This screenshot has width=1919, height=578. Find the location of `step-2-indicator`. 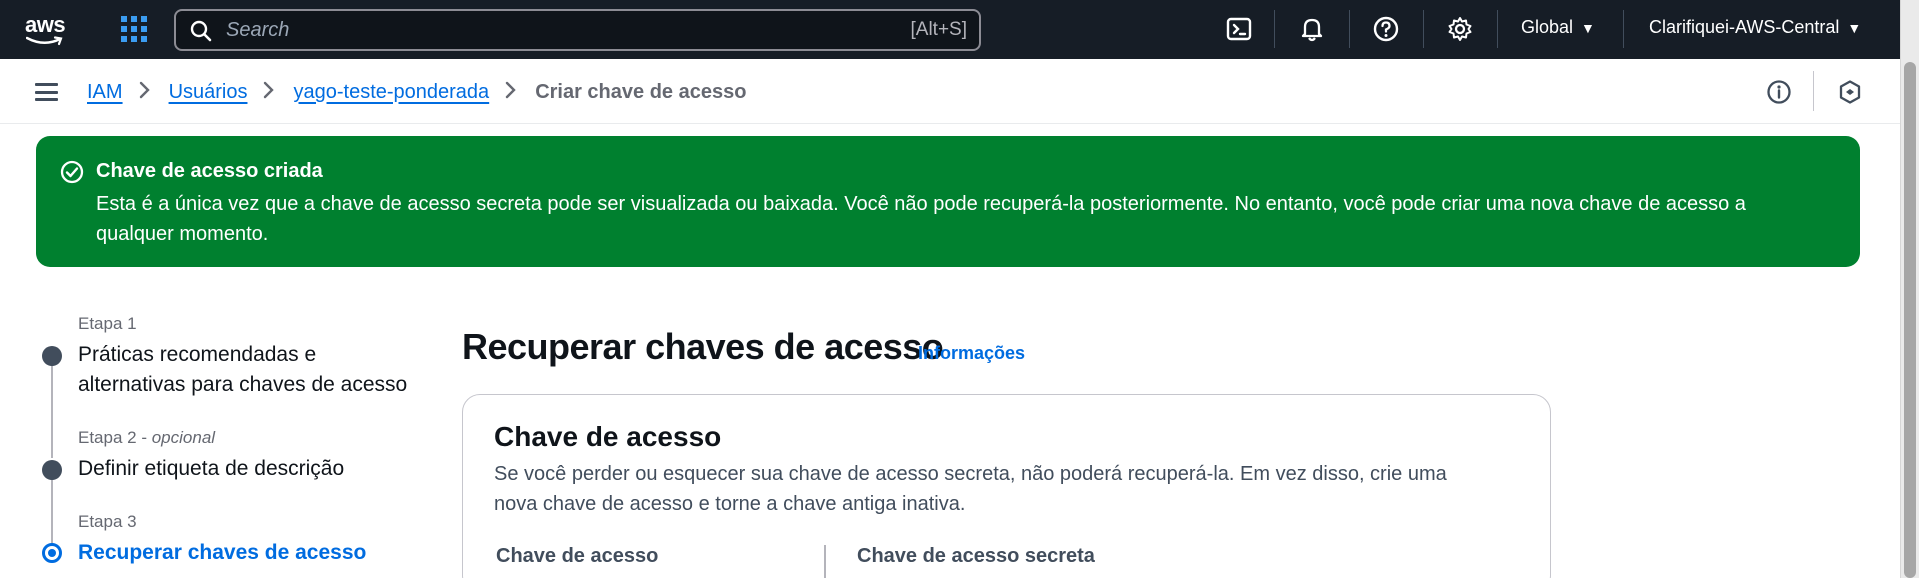

step-2-indicator is located at coordinates (52, 470).